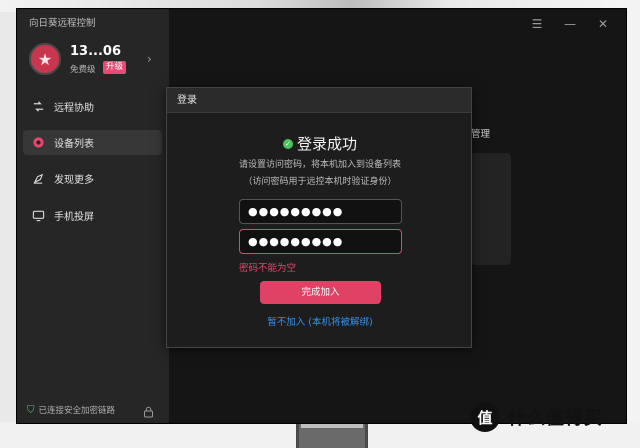 The image size is (640, 448). Describe the element at coordinates (38, 107) in the screenshot. I see `remote-assist-icon` at that location.